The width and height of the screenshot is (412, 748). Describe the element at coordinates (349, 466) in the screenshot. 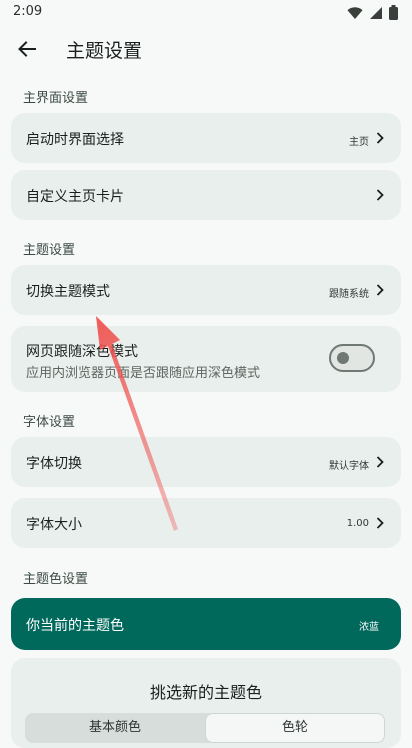

I see `font-switch-value: 默认字体` at that location.